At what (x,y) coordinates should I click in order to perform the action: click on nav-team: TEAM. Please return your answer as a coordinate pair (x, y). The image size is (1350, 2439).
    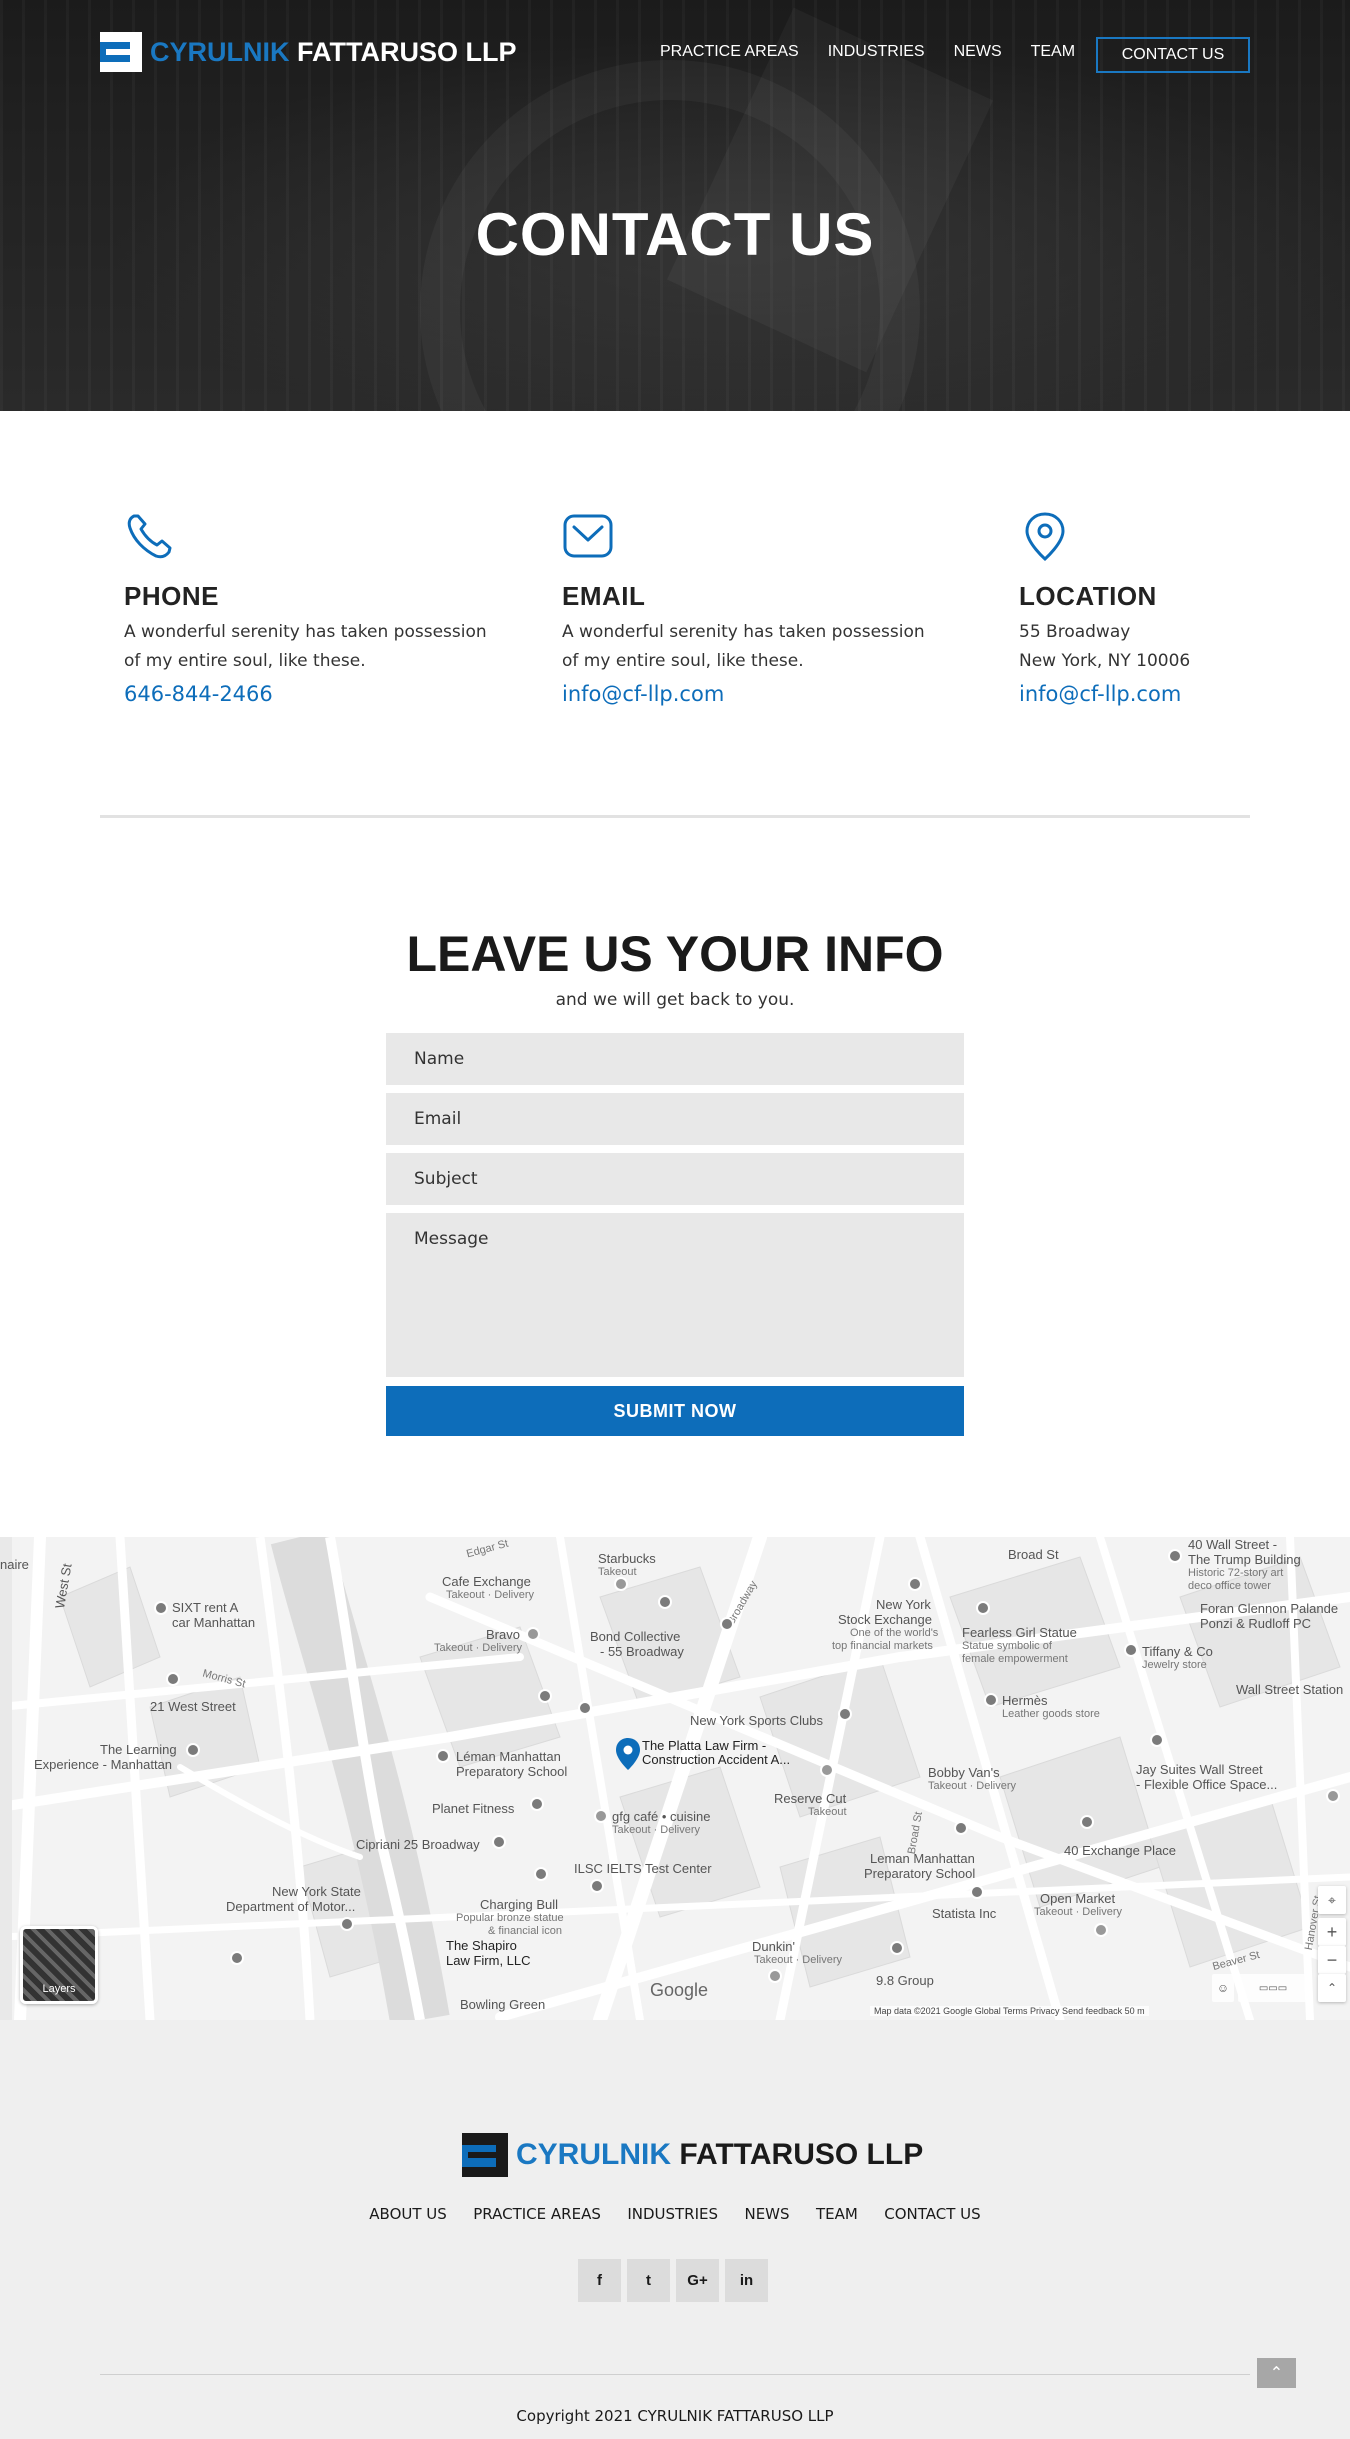
    Looking at the image, I should click on (1053, 52).